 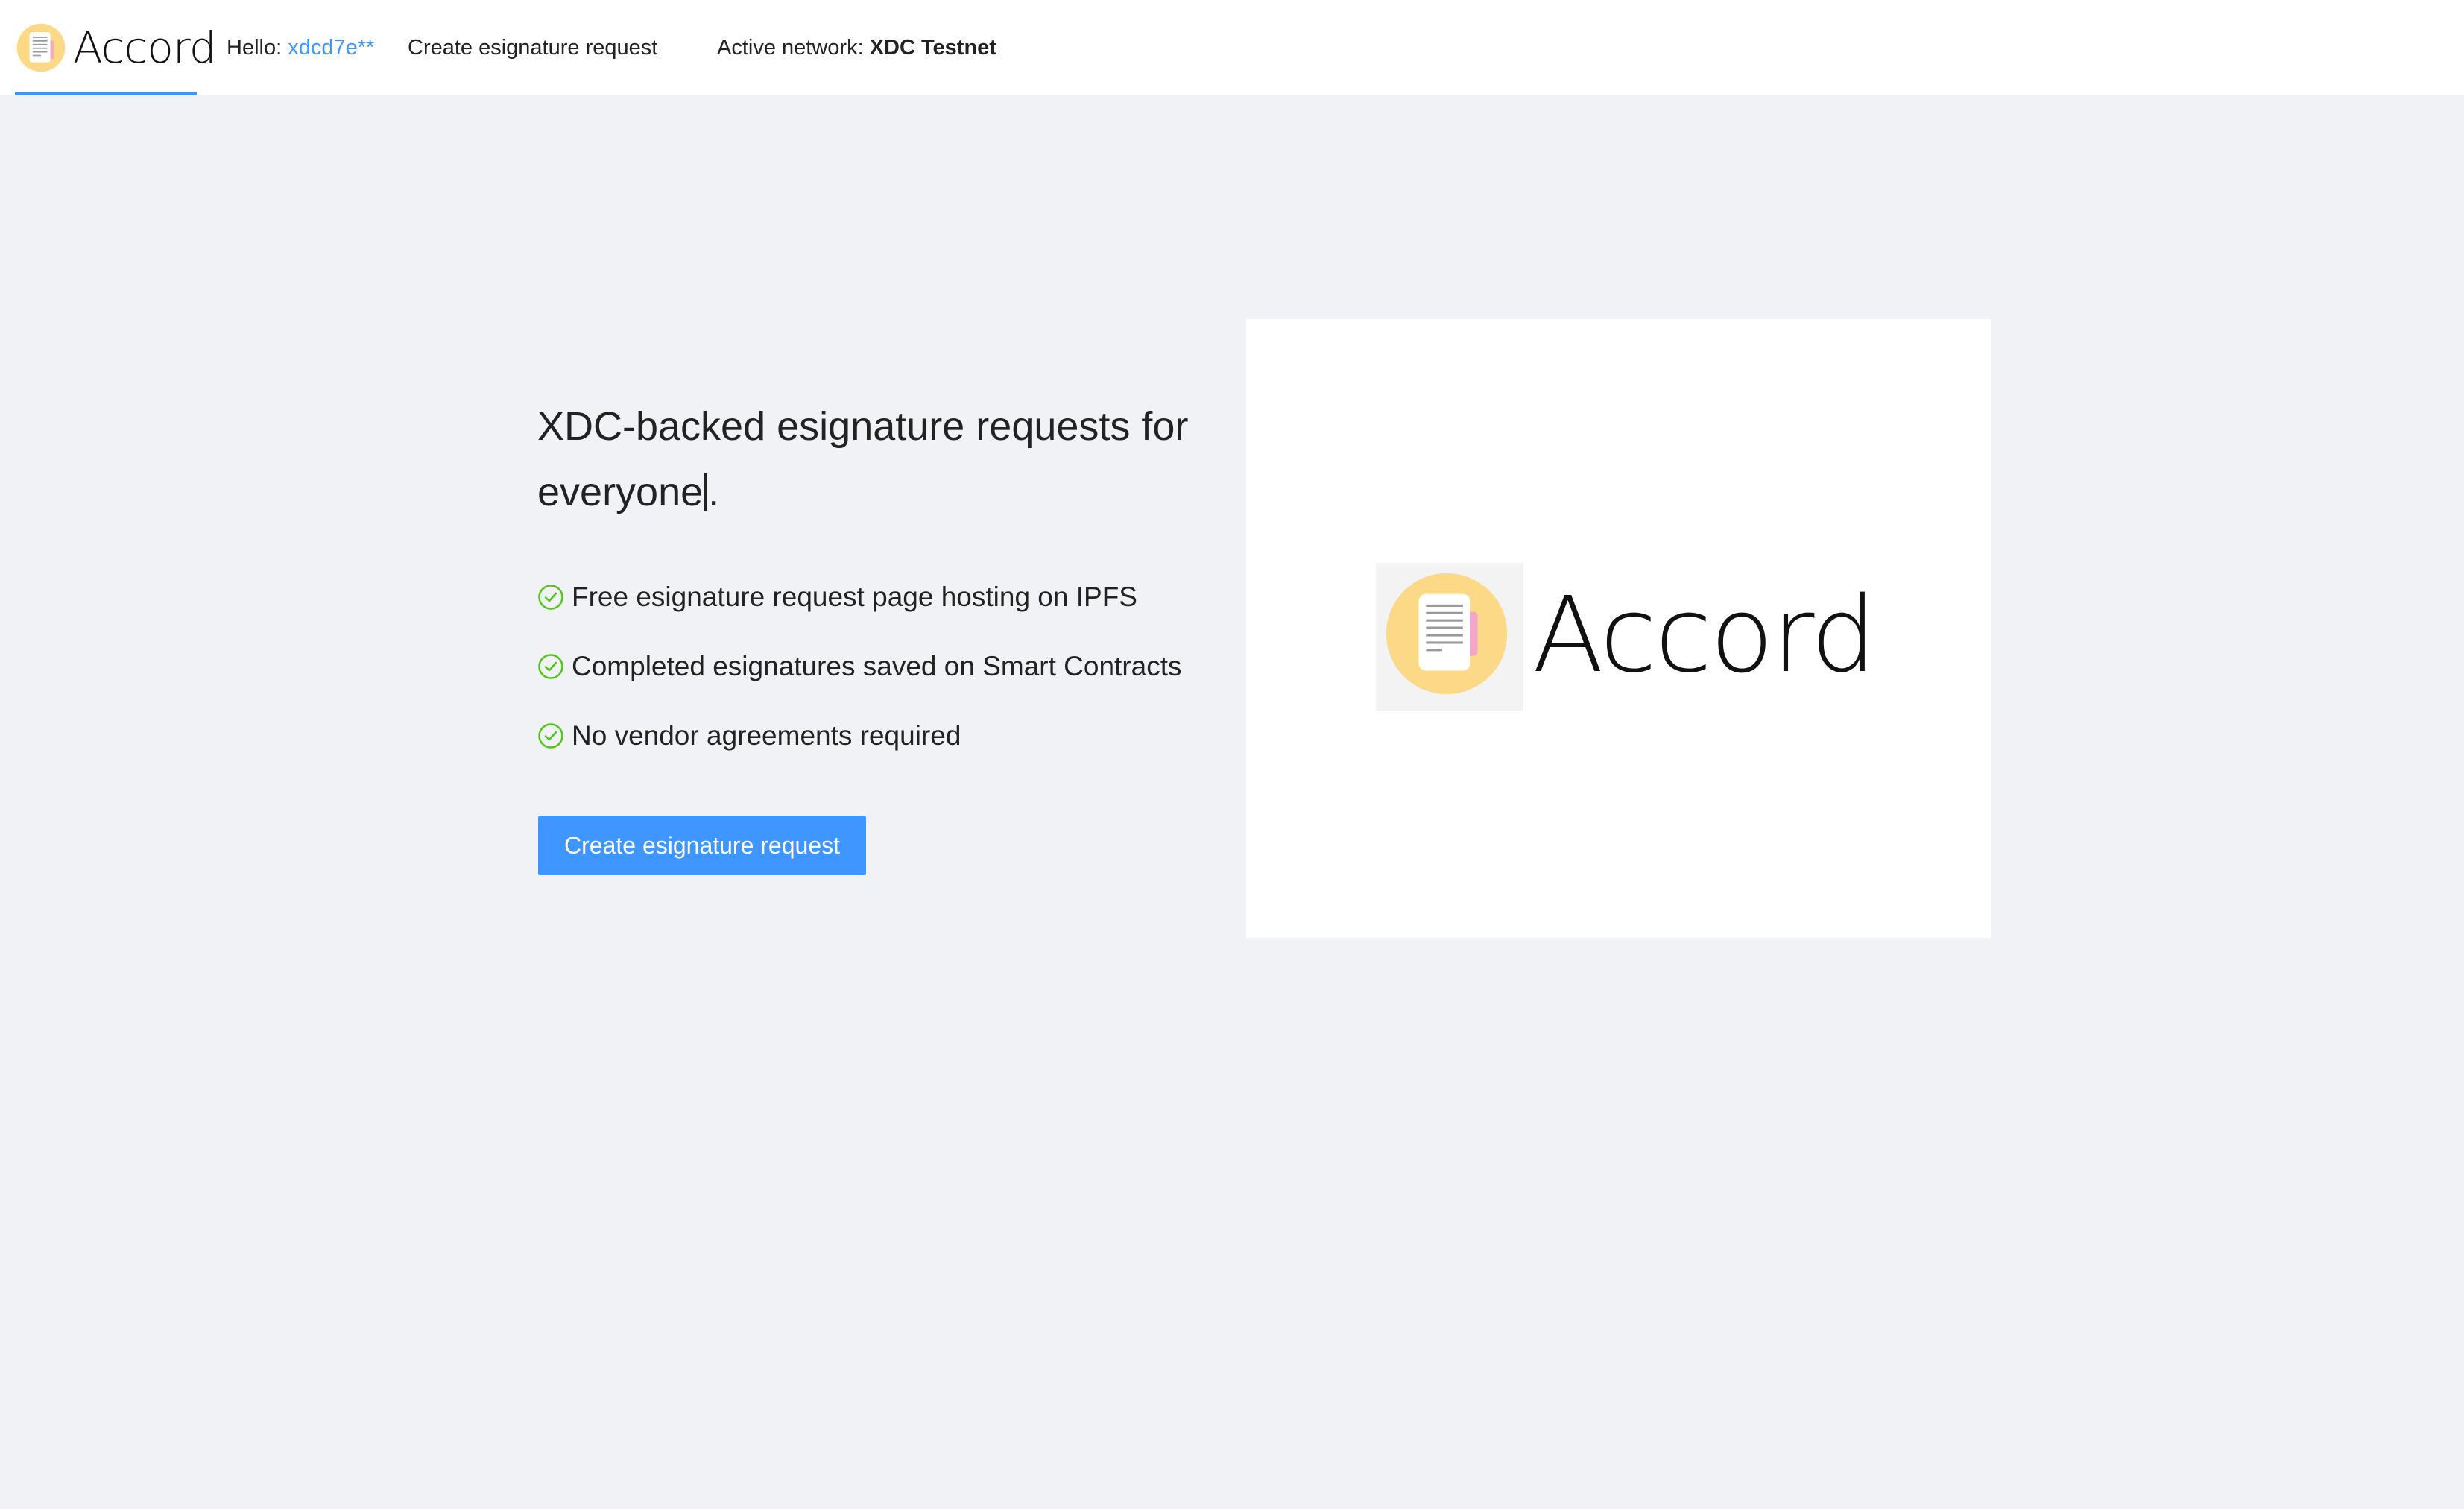 What do you see at coordinates (702, 845) in the screenshot?
I see `create-request-button: Create esignature request` at bounding box center [702, 845].